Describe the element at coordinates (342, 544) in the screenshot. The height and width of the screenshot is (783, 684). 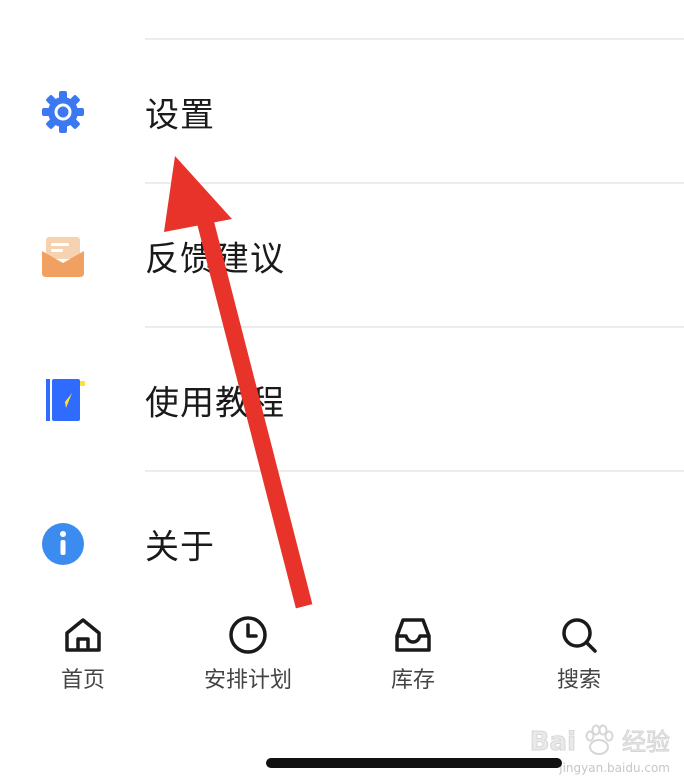
I see `menu-item-about: 关于` at that location.